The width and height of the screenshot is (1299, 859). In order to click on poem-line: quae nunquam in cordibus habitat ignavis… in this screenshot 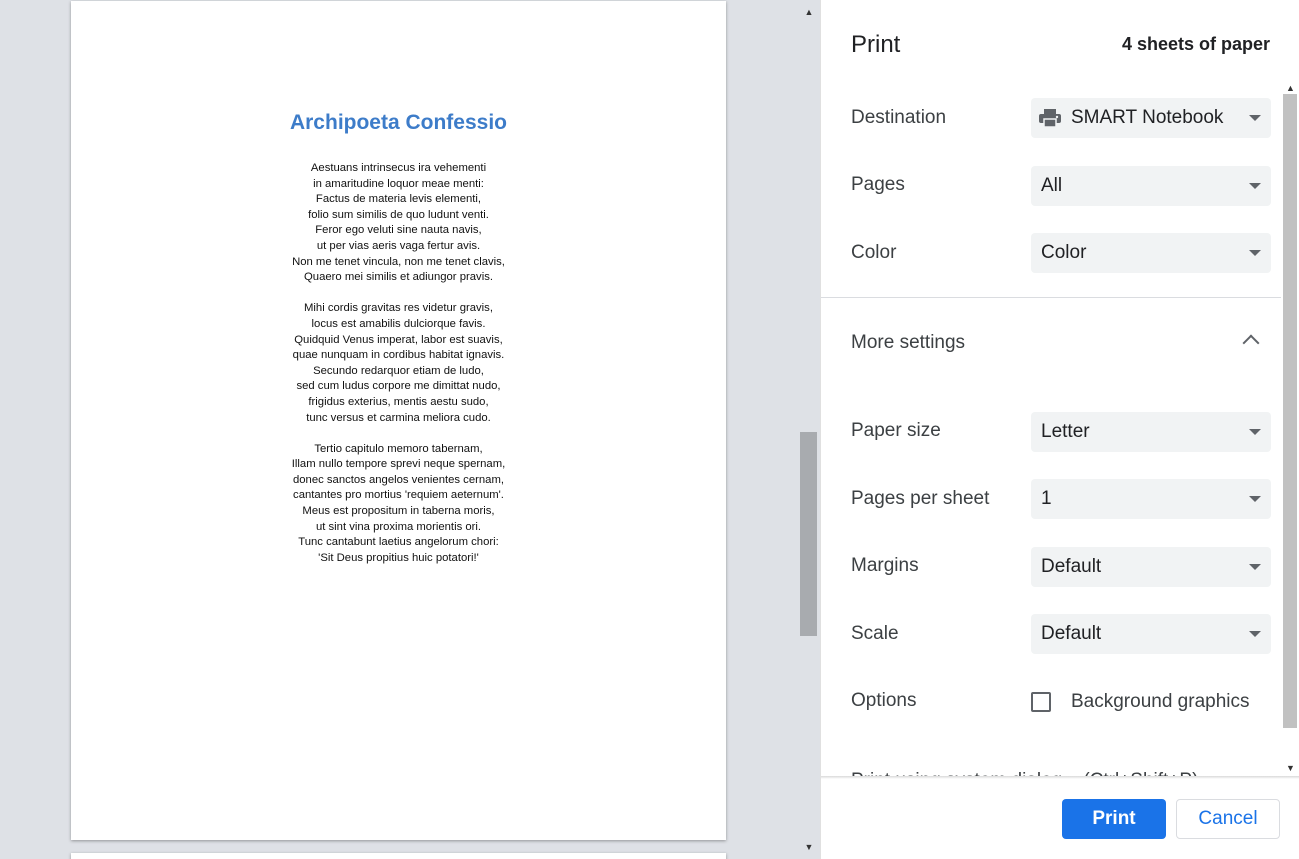, I will do `click(398, 355)`.